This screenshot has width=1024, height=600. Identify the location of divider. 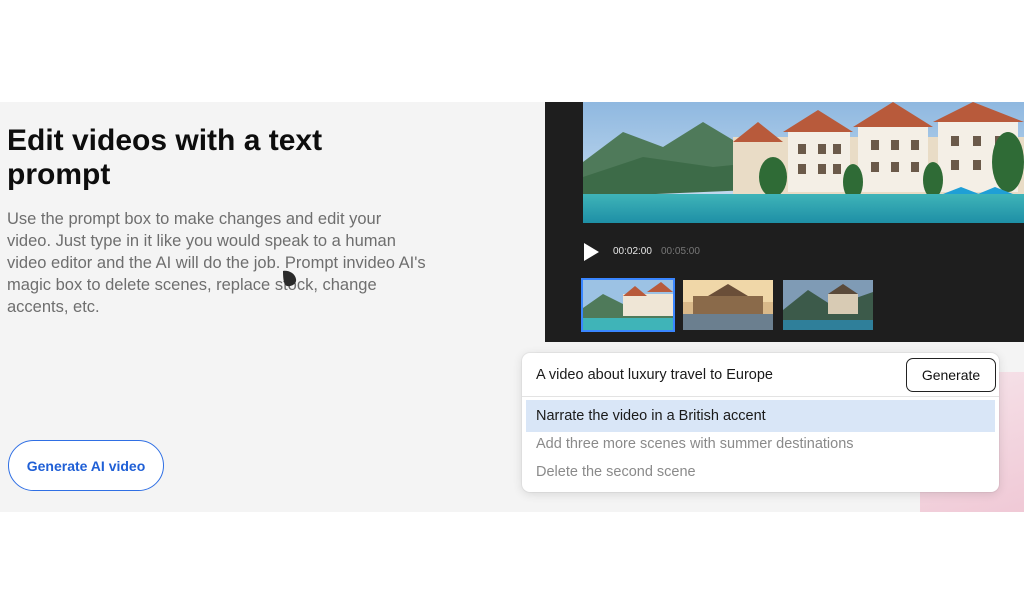
(760, 396).